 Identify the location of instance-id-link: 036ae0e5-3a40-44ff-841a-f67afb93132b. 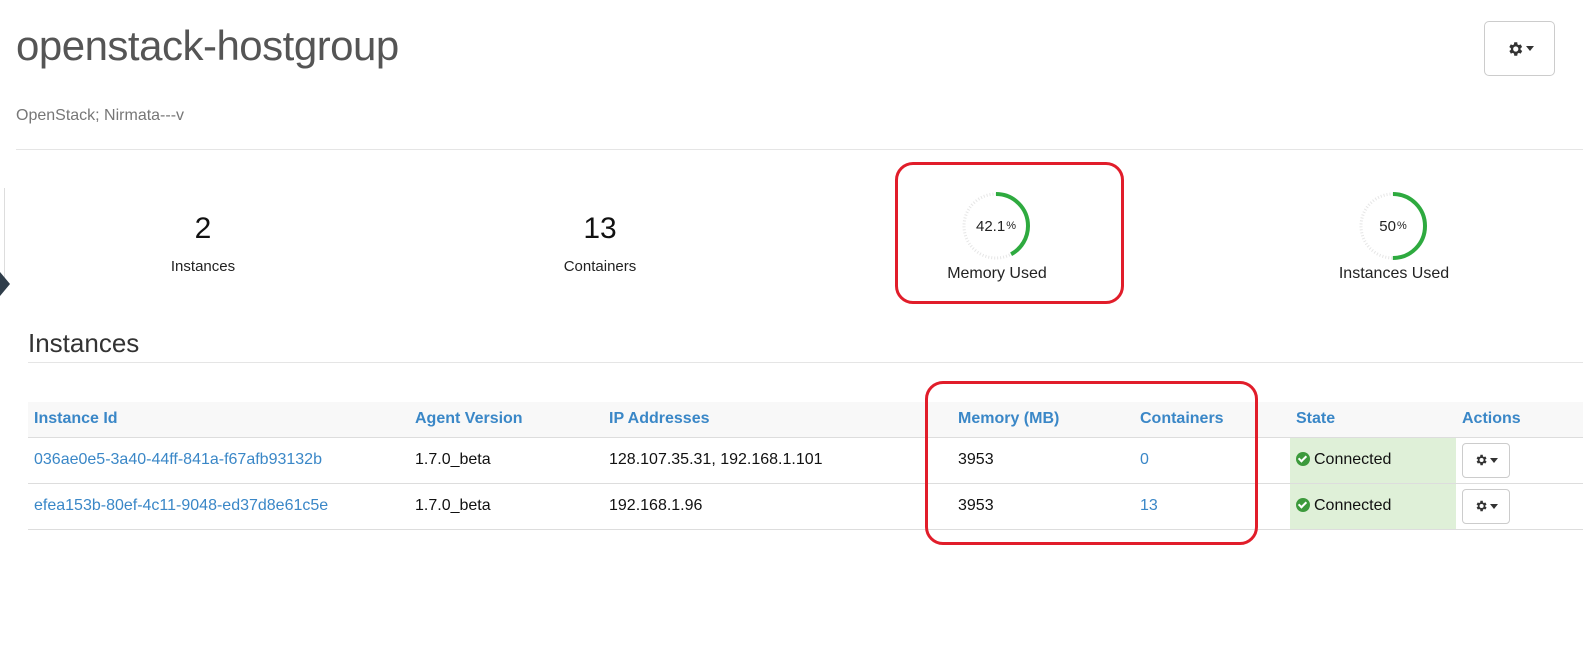
(178, 459).